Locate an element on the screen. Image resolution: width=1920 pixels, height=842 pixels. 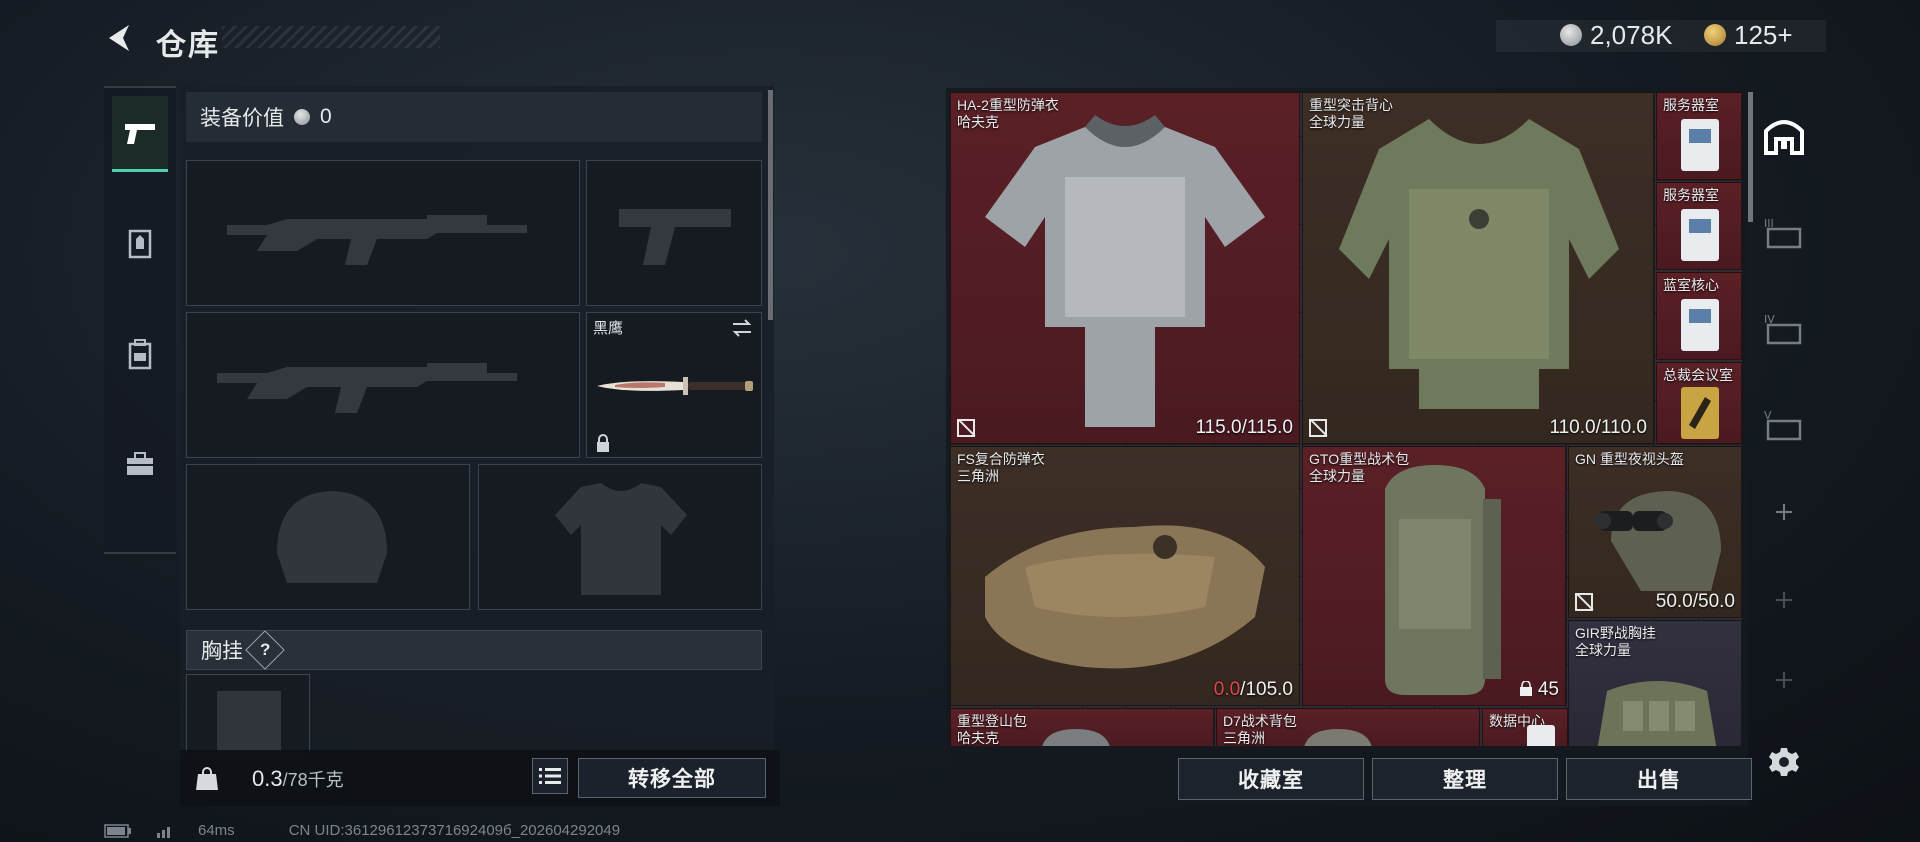
gear-icon is located at coordinates (1784, 762).